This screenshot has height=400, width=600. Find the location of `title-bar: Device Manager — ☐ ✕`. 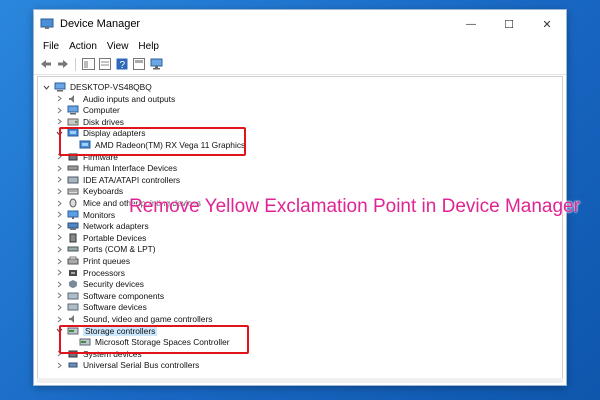

title-bar: Device Manager — ☐ ✕ is located at coordinates (300, 24).